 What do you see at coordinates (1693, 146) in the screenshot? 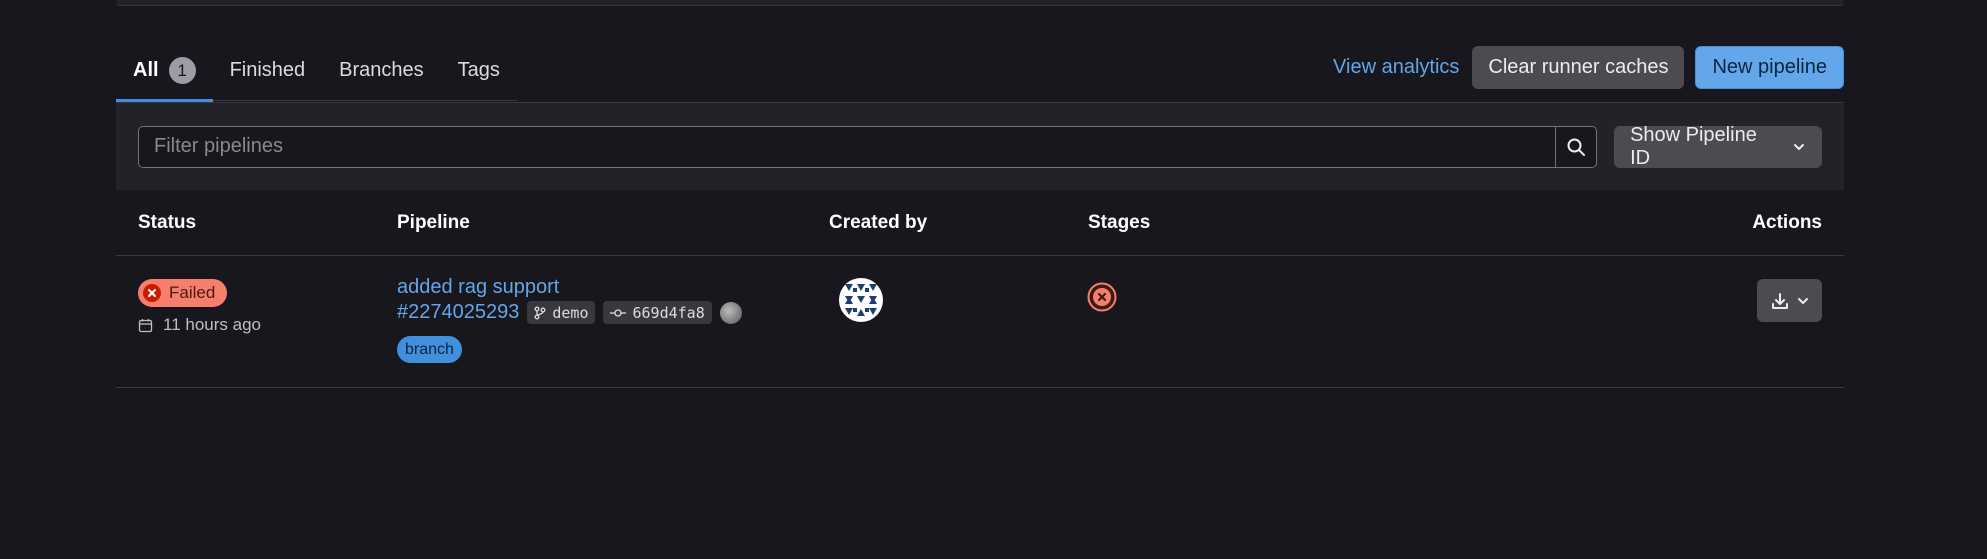
I see `show-pipeline-id-label: Show Pipeline ID` at bounding box center [1693, 146].